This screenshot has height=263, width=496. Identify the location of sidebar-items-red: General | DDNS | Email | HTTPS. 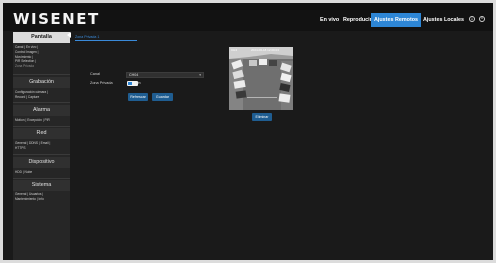
(42, 146).